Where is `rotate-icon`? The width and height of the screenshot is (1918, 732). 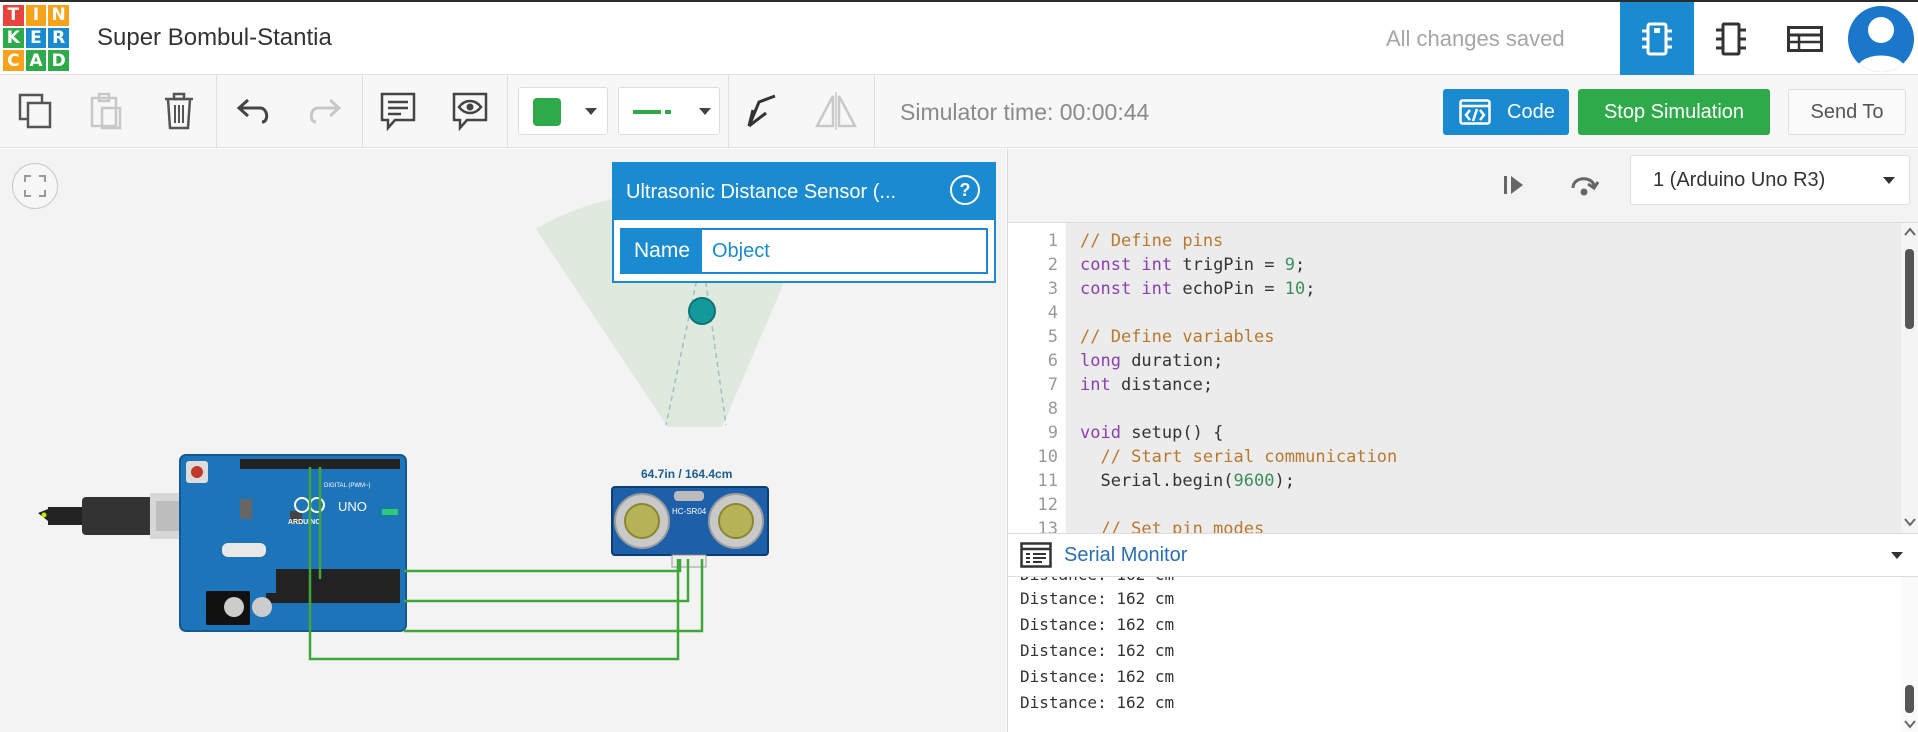
rotate-icon is located at coordinates (761, 111).